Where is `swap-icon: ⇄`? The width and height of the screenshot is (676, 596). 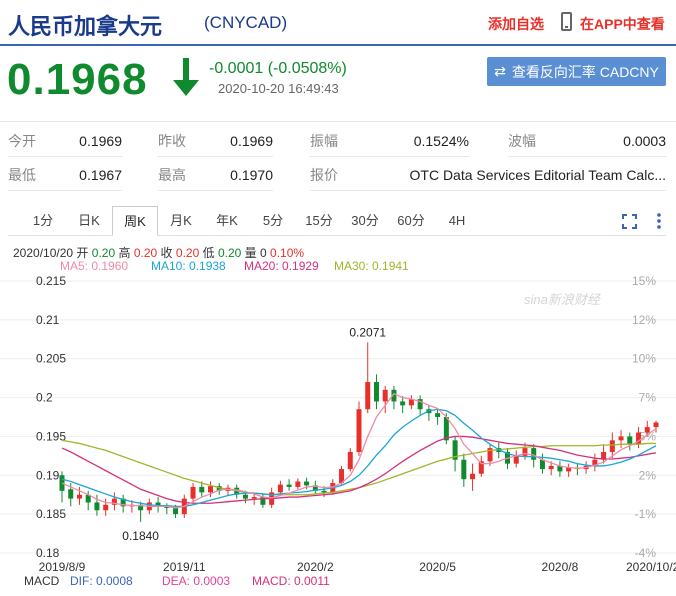 swap-icon: ⇄ is located at coordinates (500, 71).